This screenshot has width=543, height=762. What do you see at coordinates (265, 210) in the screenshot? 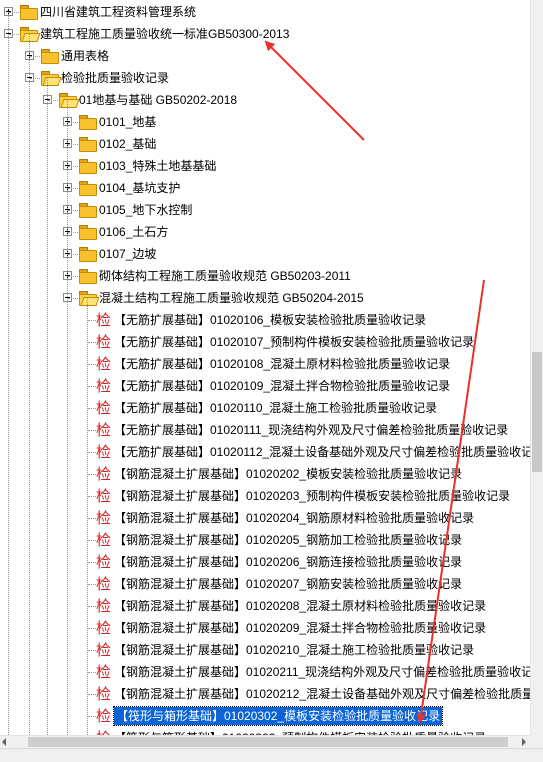
I see `tree-item-f0105: 0105_地下水控制` at bounding box center [265, 210].